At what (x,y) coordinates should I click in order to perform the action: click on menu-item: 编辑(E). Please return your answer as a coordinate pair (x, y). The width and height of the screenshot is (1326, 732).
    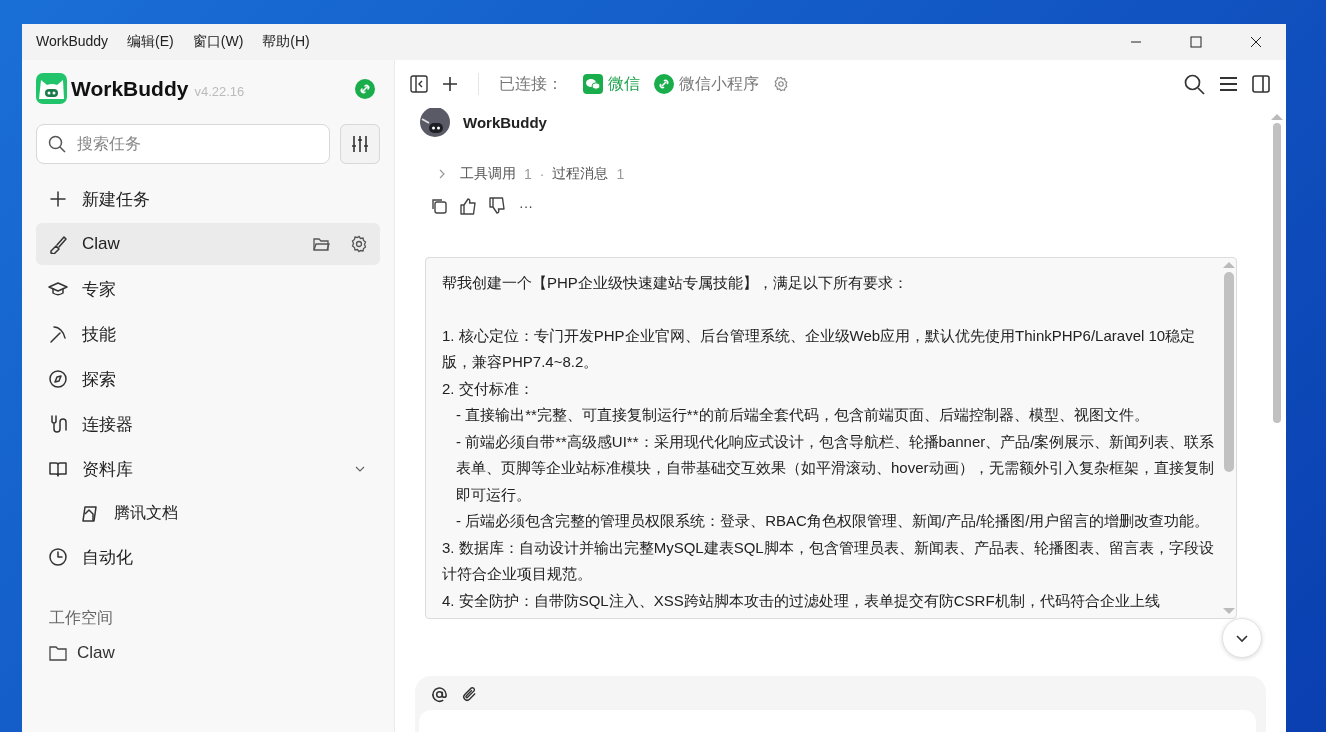
    Looking at the image, I should click on (150, 42).